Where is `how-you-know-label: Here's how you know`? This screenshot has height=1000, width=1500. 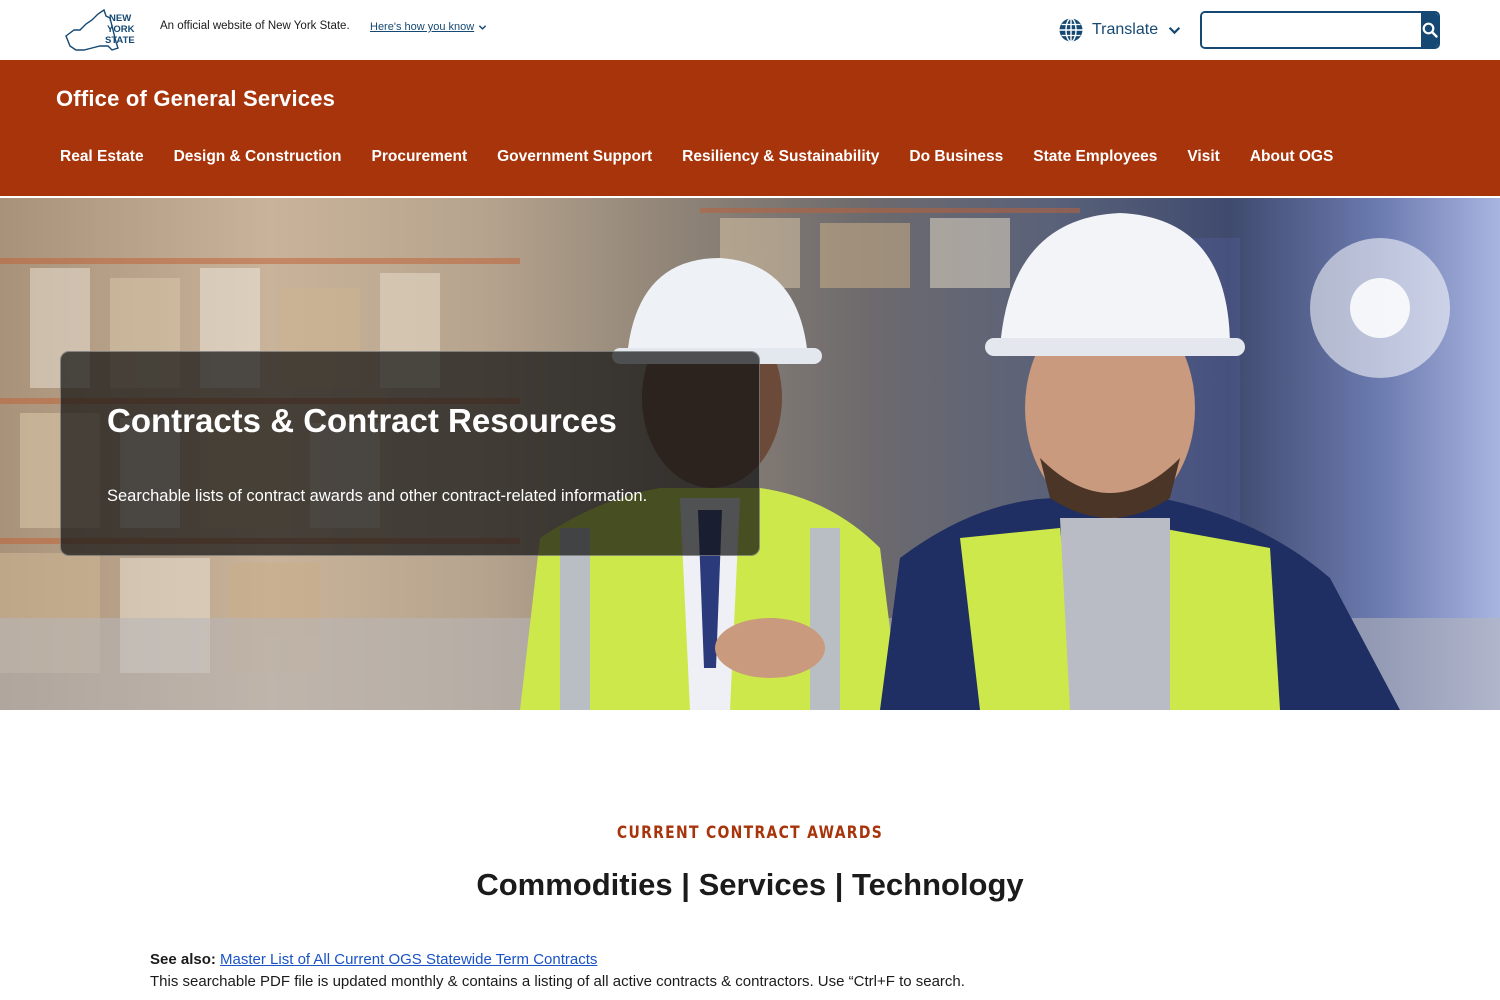 how-you-know-label: Here's how you know is located at coordinates (422, 27).